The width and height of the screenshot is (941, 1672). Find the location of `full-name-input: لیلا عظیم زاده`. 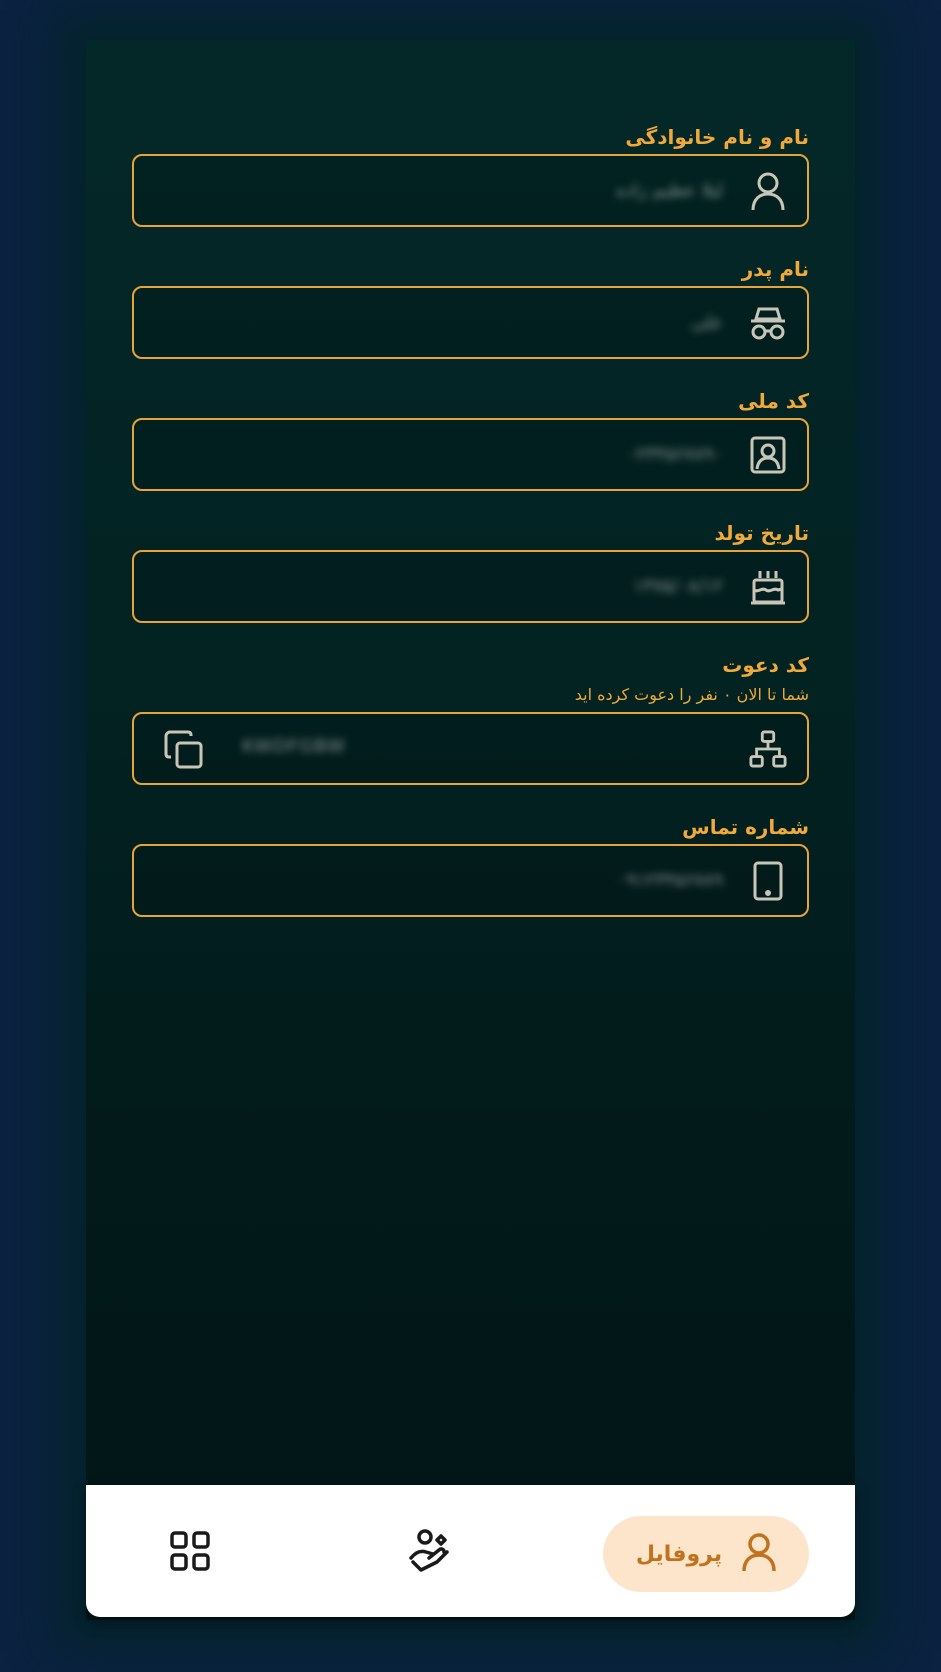

full-name-input: لیلا عظیم زاده is located at coordinates (470, 190).